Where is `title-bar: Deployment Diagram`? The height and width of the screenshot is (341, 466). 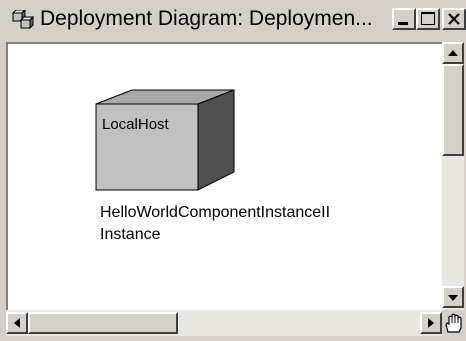 title-bar: Deployment Diagram is located at coordinates (233, 19).